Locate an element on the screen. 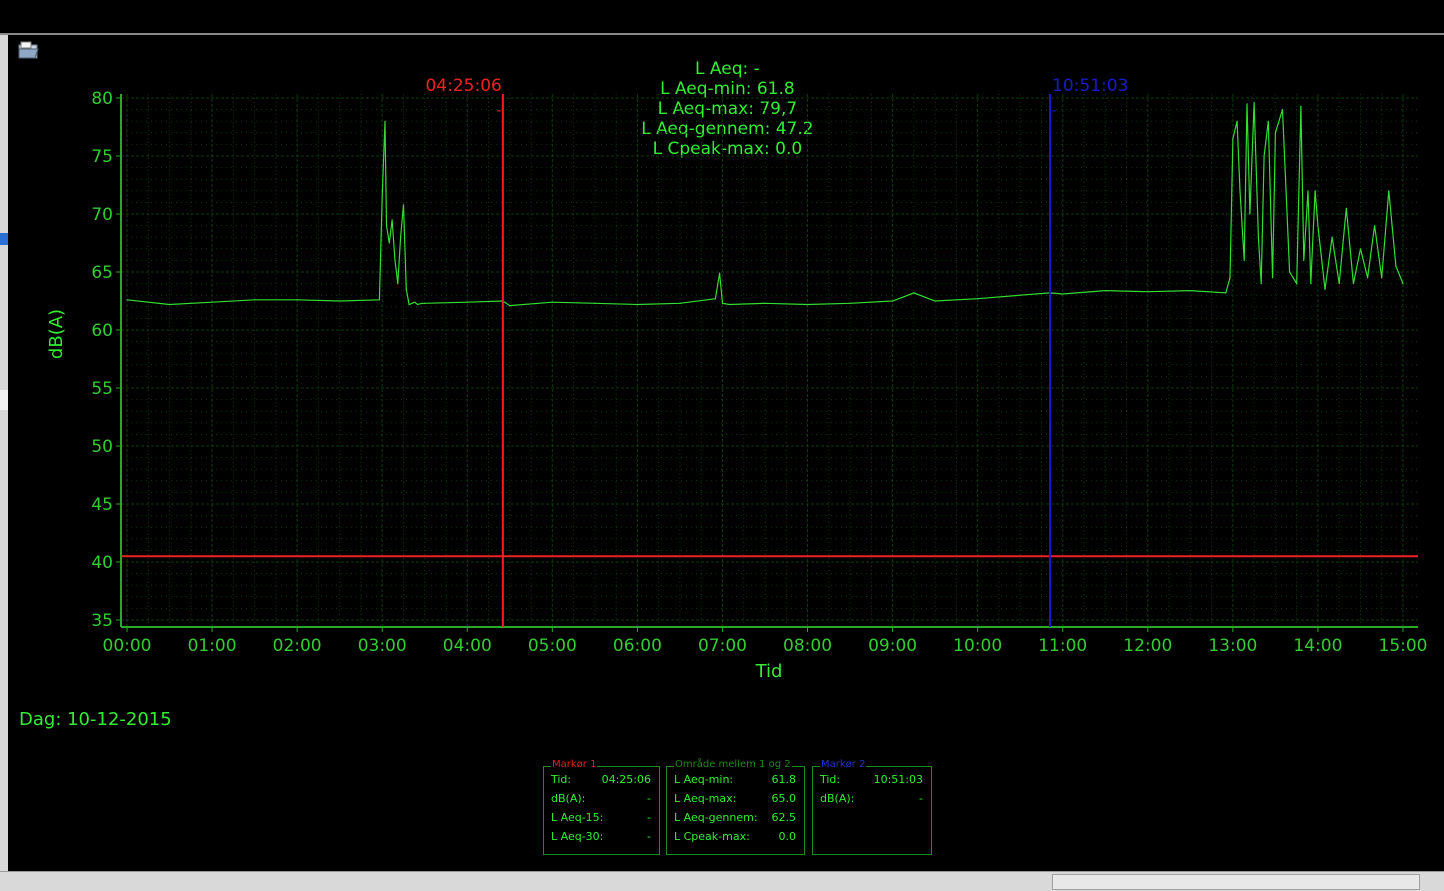 The width and height of the screenshot is (1444, 891). marker-time-label-2: 10:51:03 is located at coordinates (1090, 86).